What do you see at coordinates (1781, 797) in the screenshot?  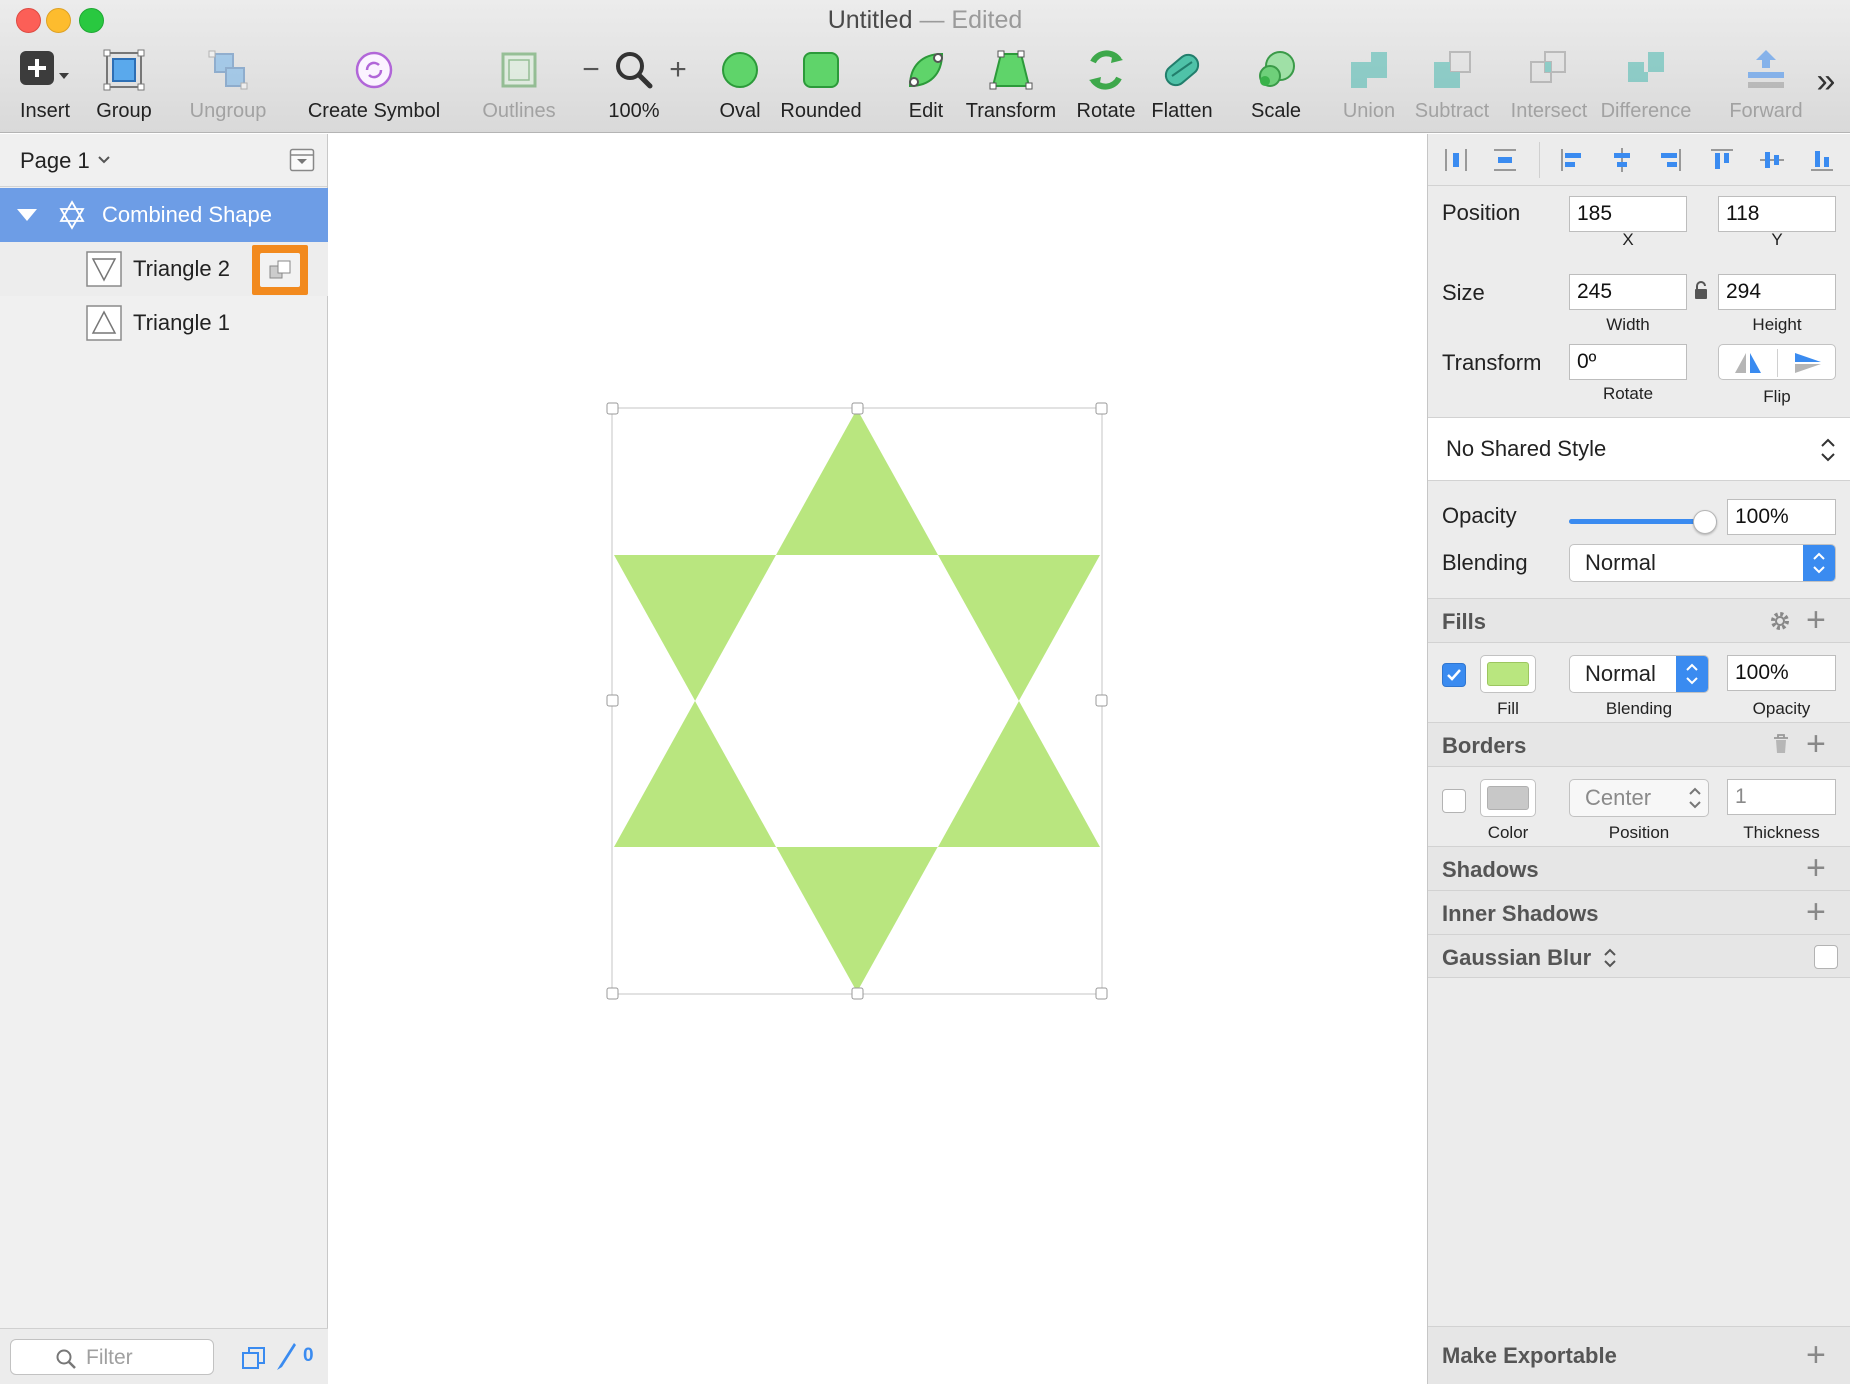 I see `border-thickness-field: 1` at bounding box center [1781, 797].